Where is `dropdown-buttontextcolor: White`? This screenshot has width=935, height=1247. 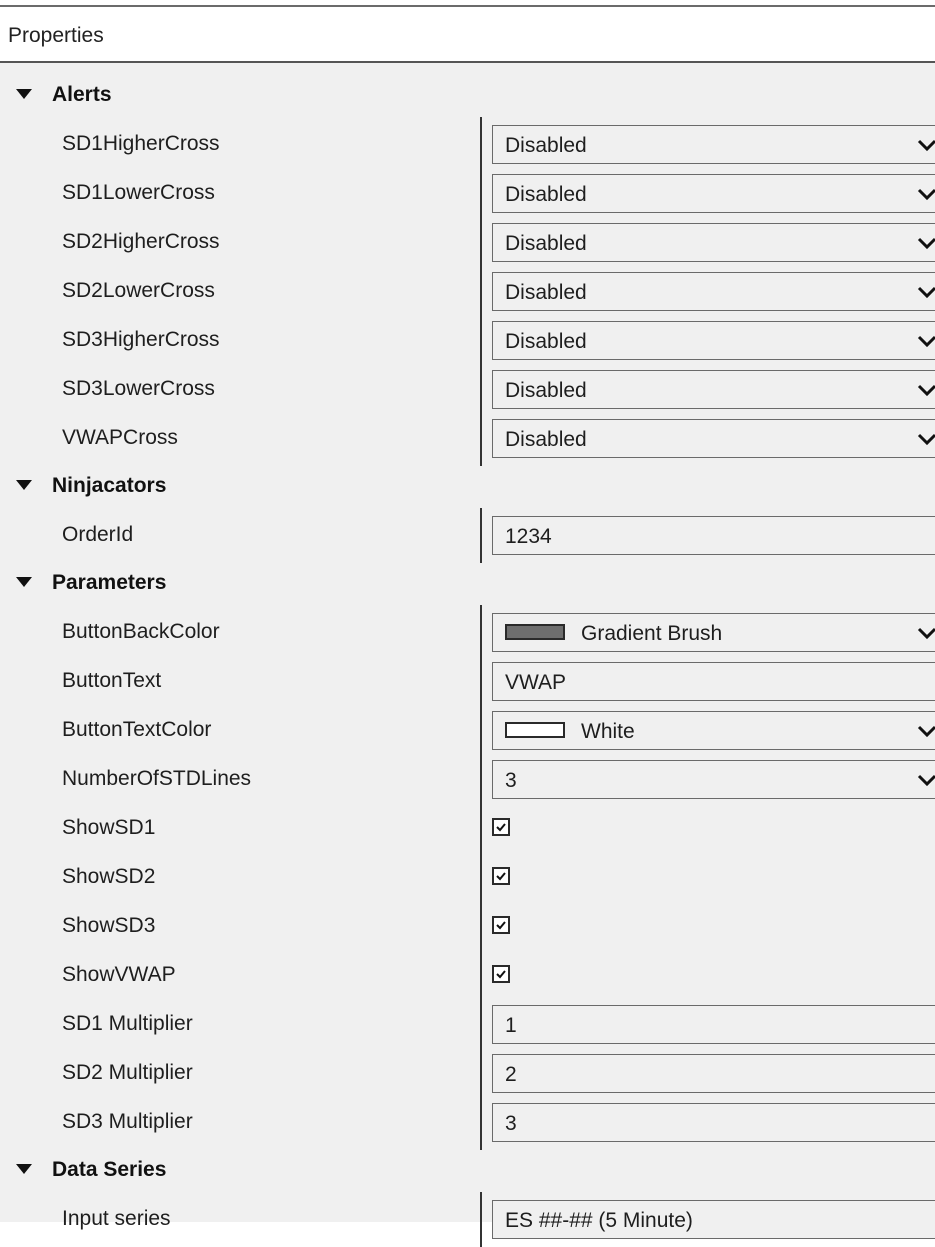
dropdown-buttontextcolor: White is located at coordinates (713, 730).